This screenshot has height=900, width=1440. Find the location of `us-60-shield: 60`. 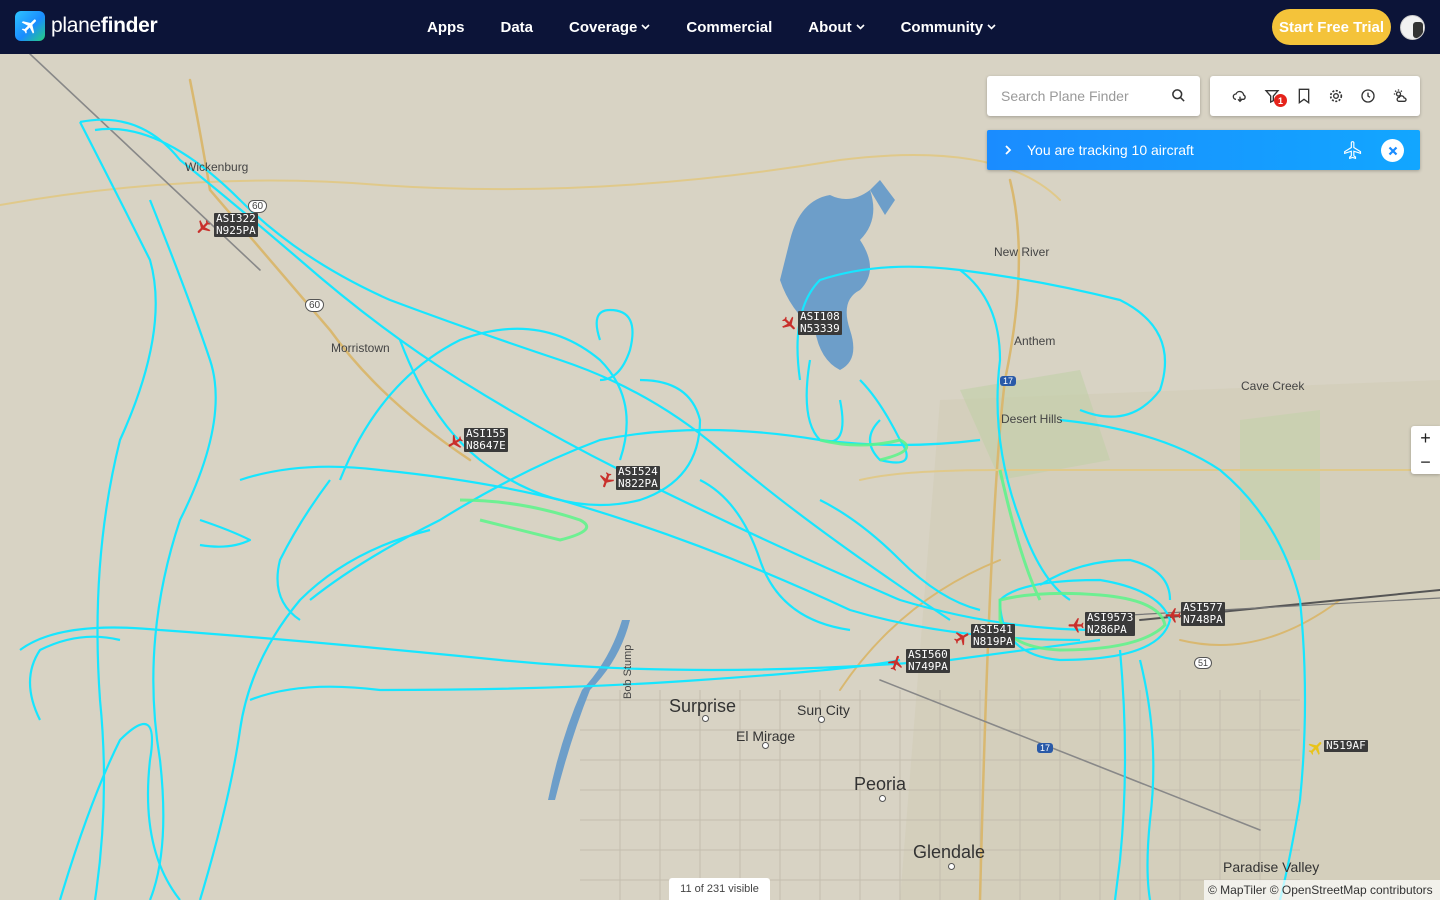

us-60-shield: 60 is located at coordinates (315, 305).